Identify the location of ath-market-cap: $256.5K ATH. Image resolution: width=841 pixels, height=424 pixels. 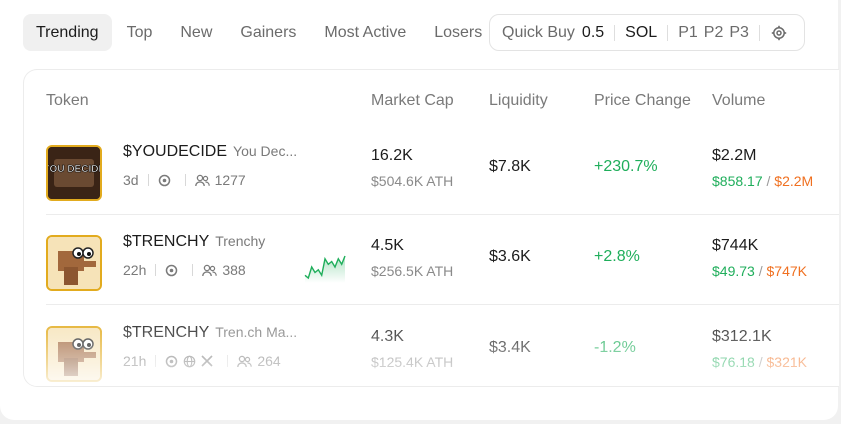
(412, 271).